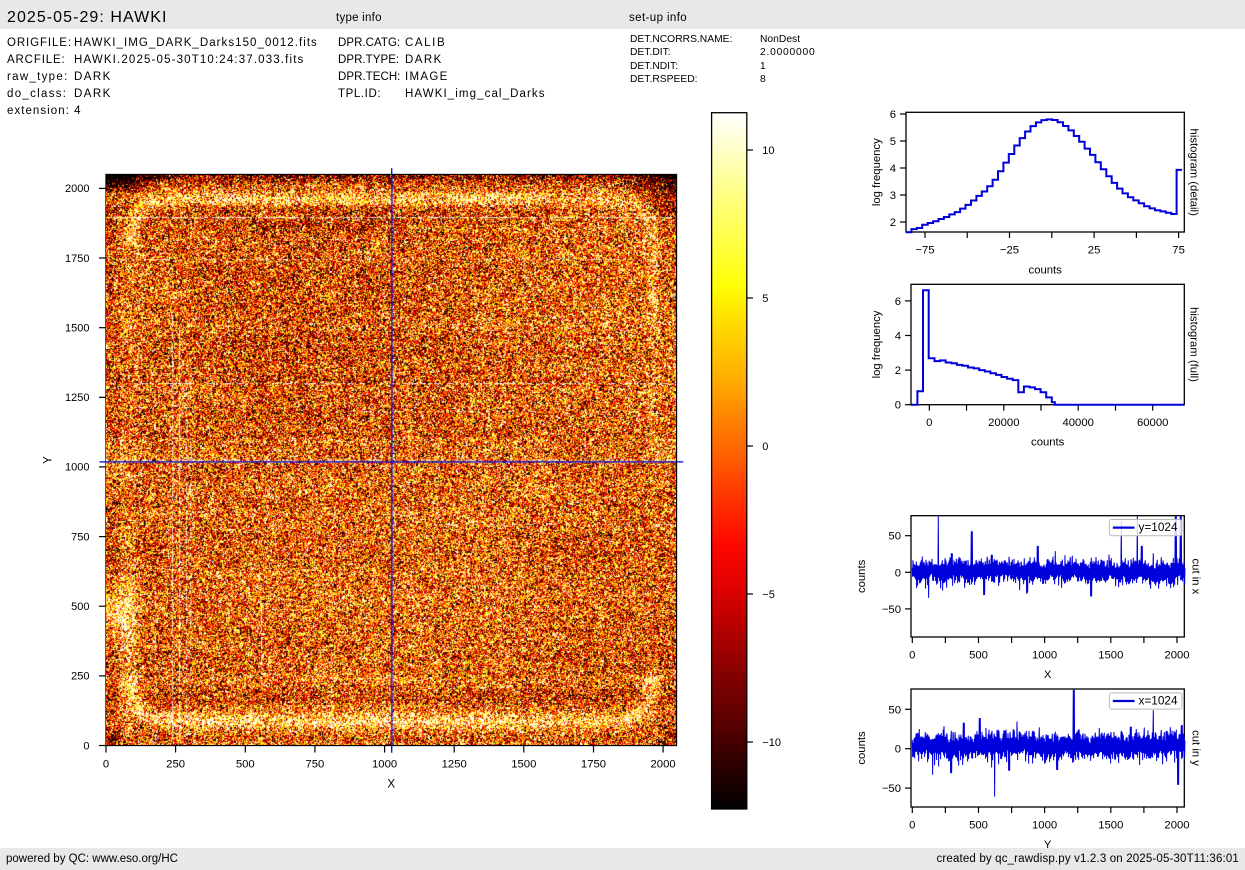  I want to click on svg-text: −5, so click(768, 595).